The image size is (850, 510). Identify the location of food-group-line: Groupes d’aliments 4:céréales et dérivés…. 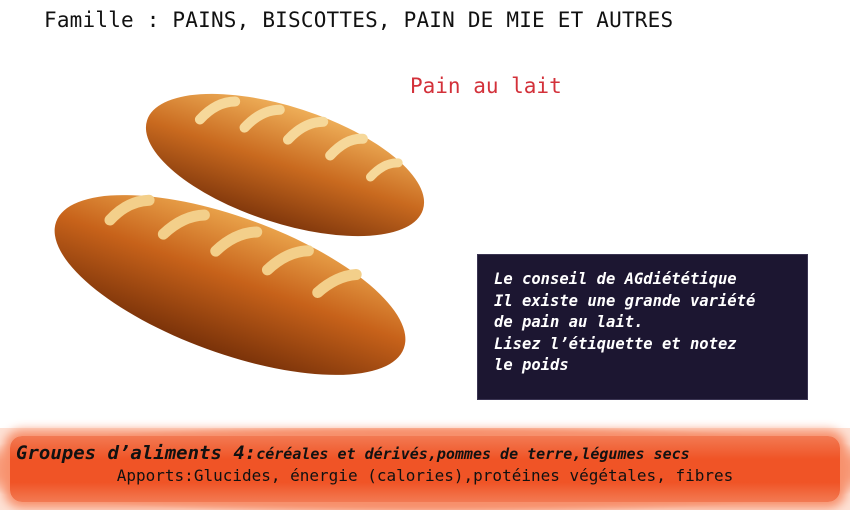
(353, 453).